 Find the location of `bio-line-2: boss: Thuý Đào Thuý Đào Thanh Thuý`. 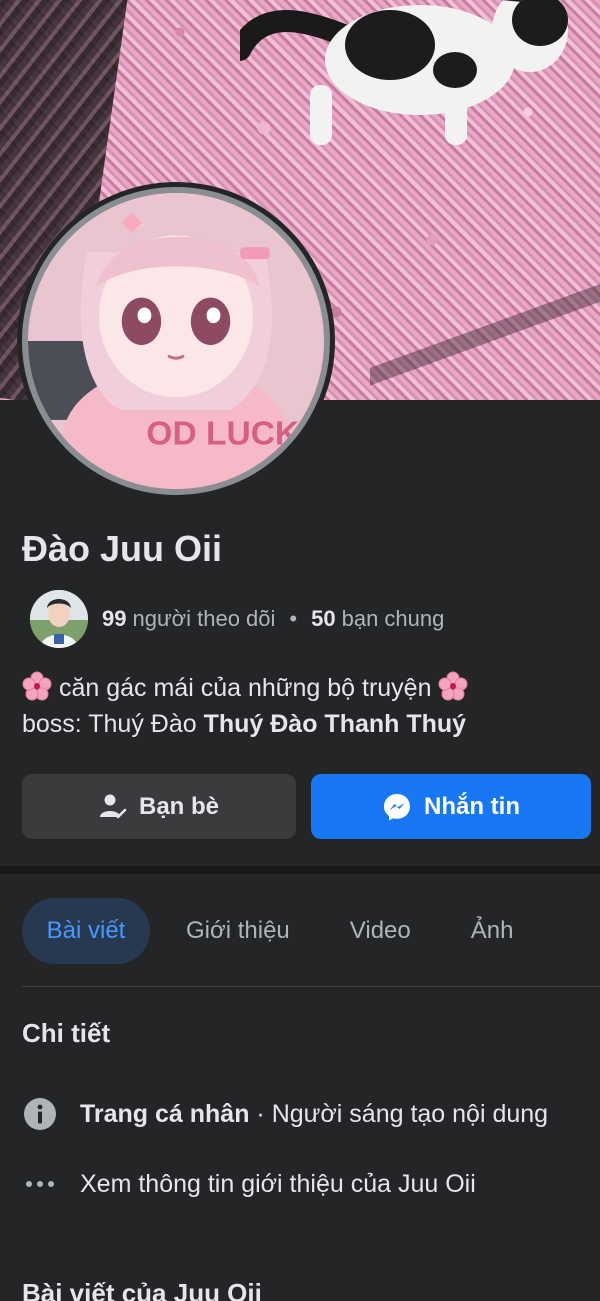

bio-line-2: boss: Thuý Đào Thuý Đào Thanh Thuý is located at coordinates (302, 724).